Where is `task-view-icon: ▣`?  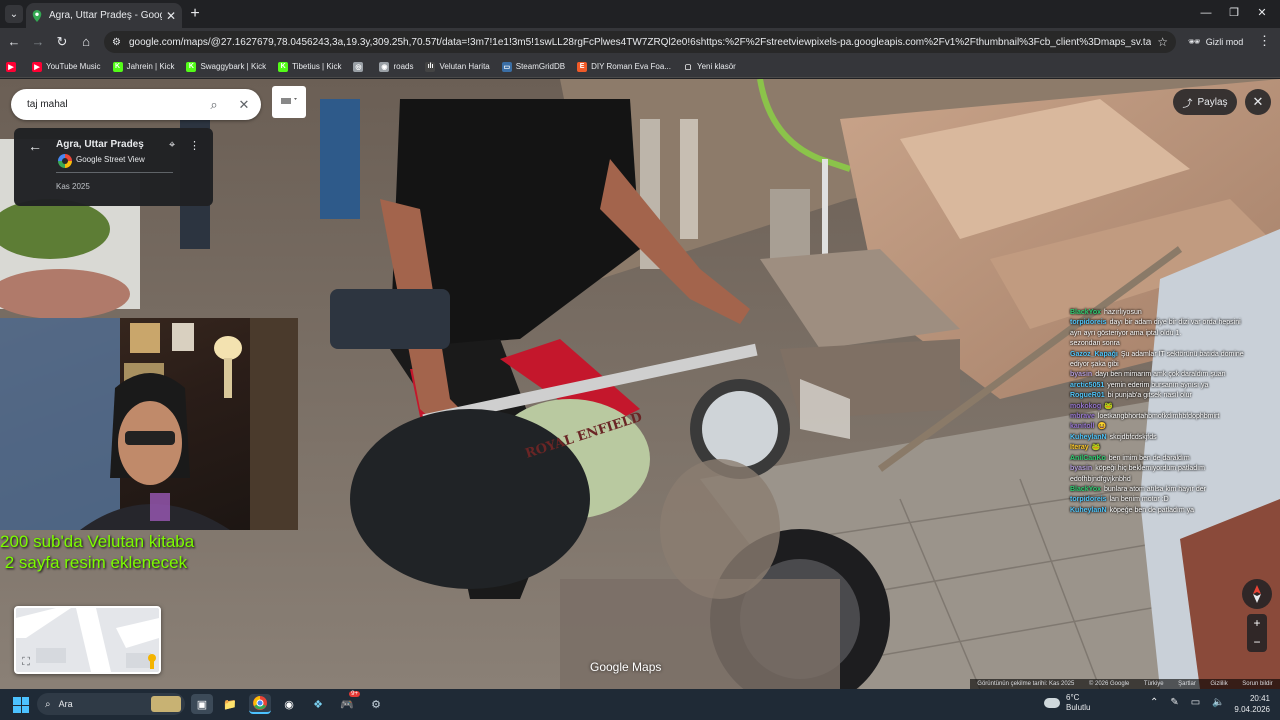
task-view-icon: ▣ is located at coordinates (202, 704).